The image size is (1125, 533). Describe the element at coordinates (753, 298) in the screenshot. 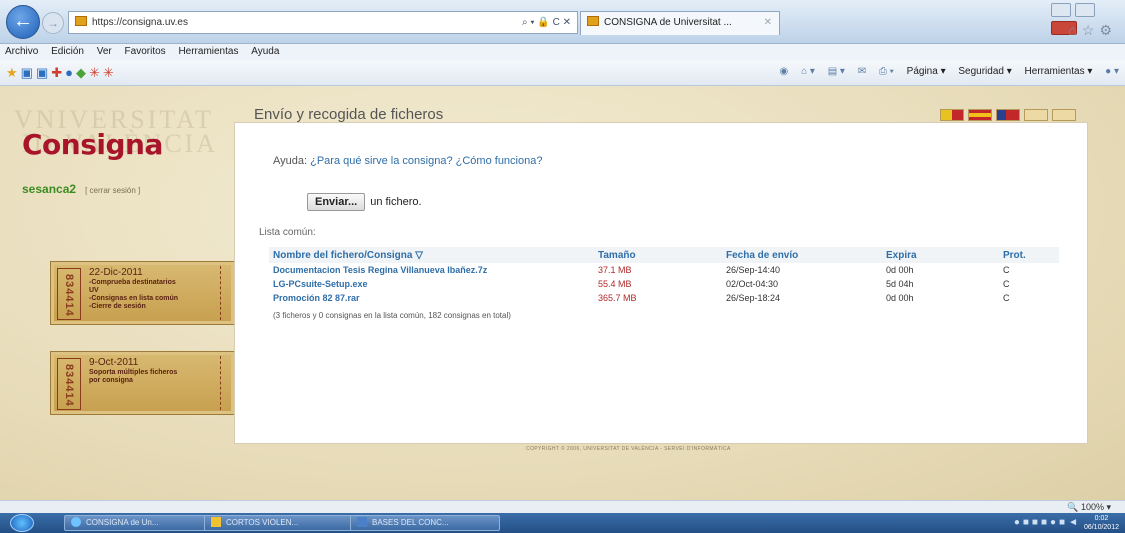

I see `file-date: 26/Sep-18:24` at that location.